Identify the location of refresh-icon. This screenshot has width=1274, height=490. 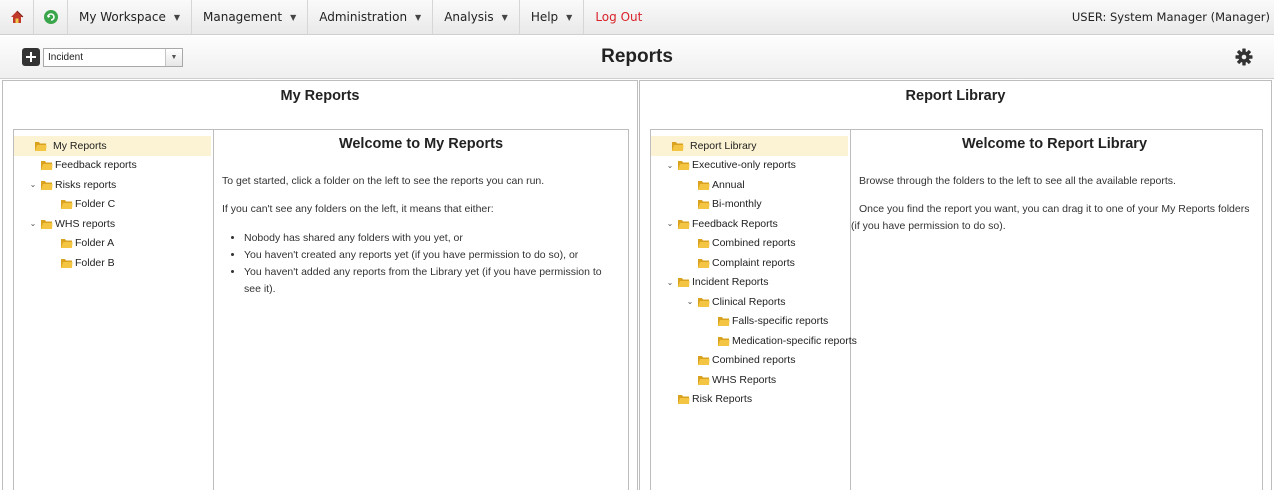
(51, 17).